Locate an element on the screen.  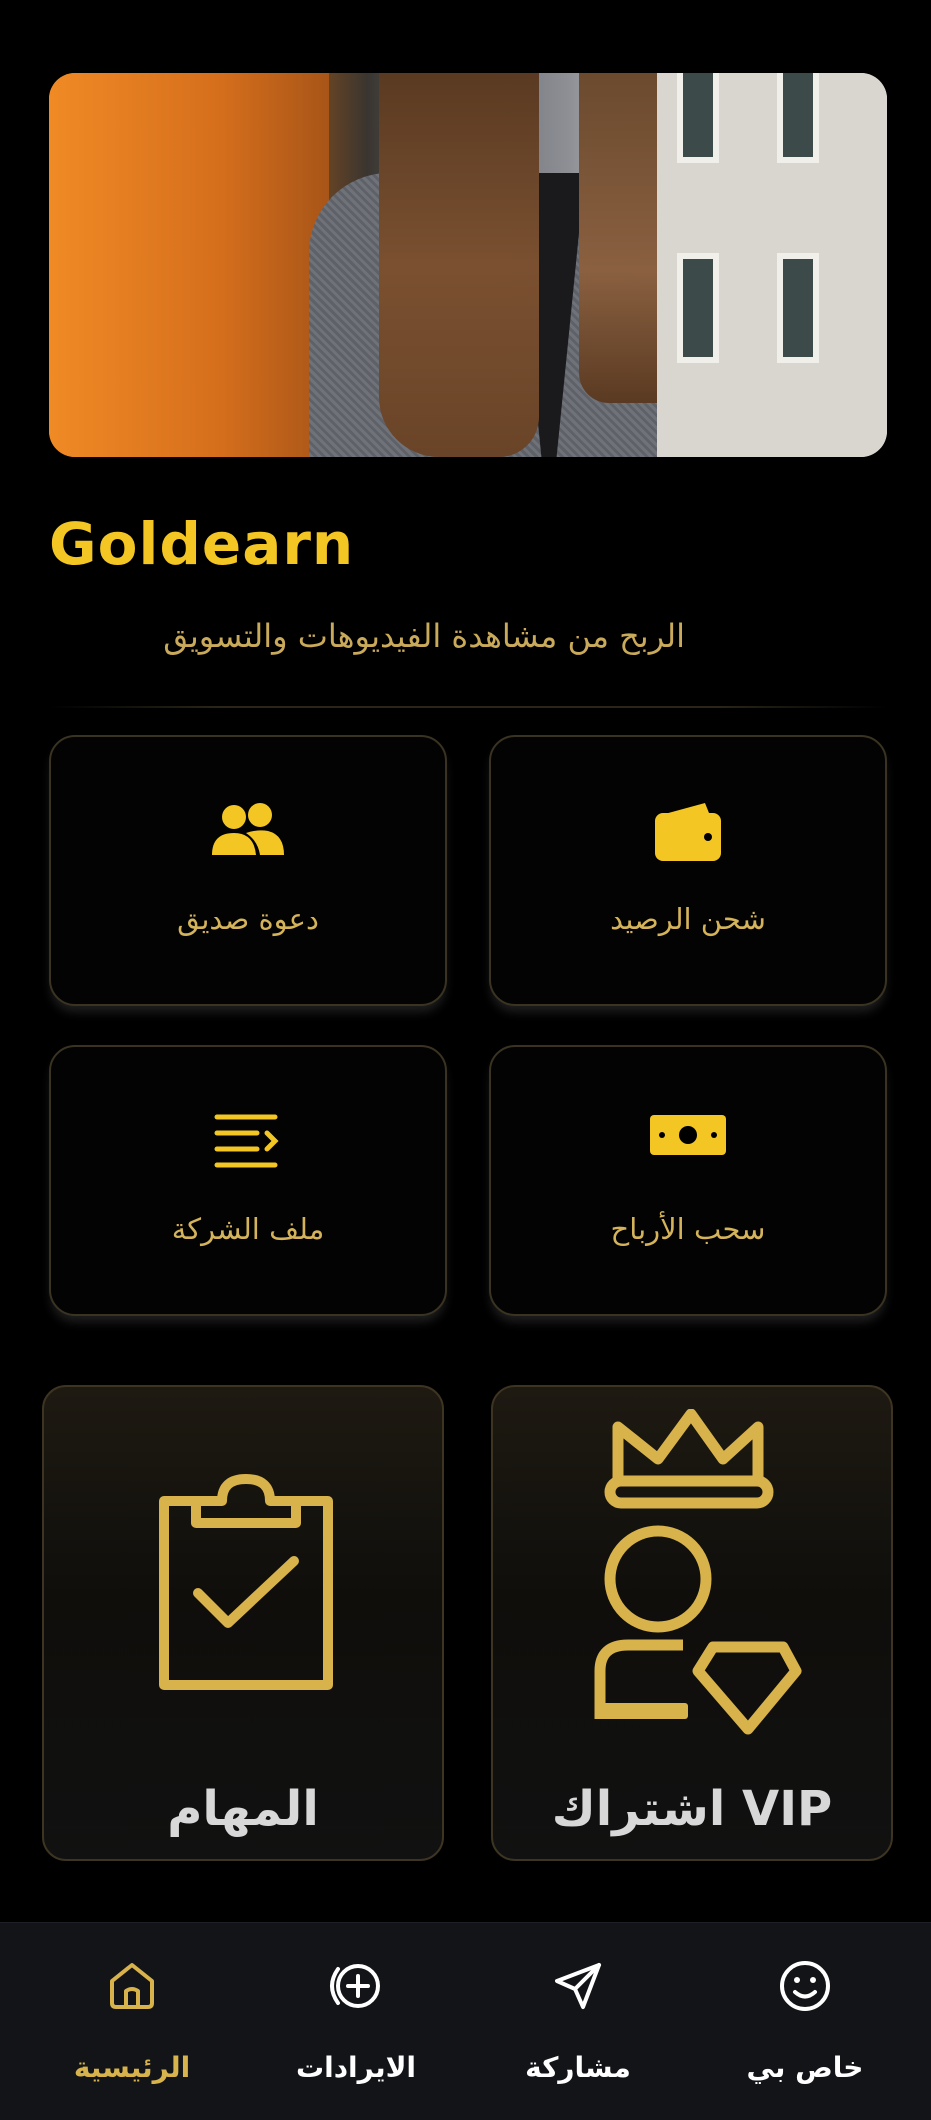
clipboard-check-icon is located at coordinates (246, 1585).